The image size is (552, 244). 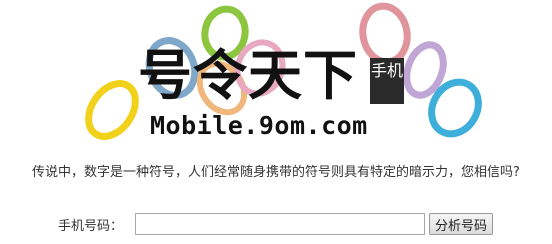 I want to click on phone-number-input, so click(x=280, y=224).